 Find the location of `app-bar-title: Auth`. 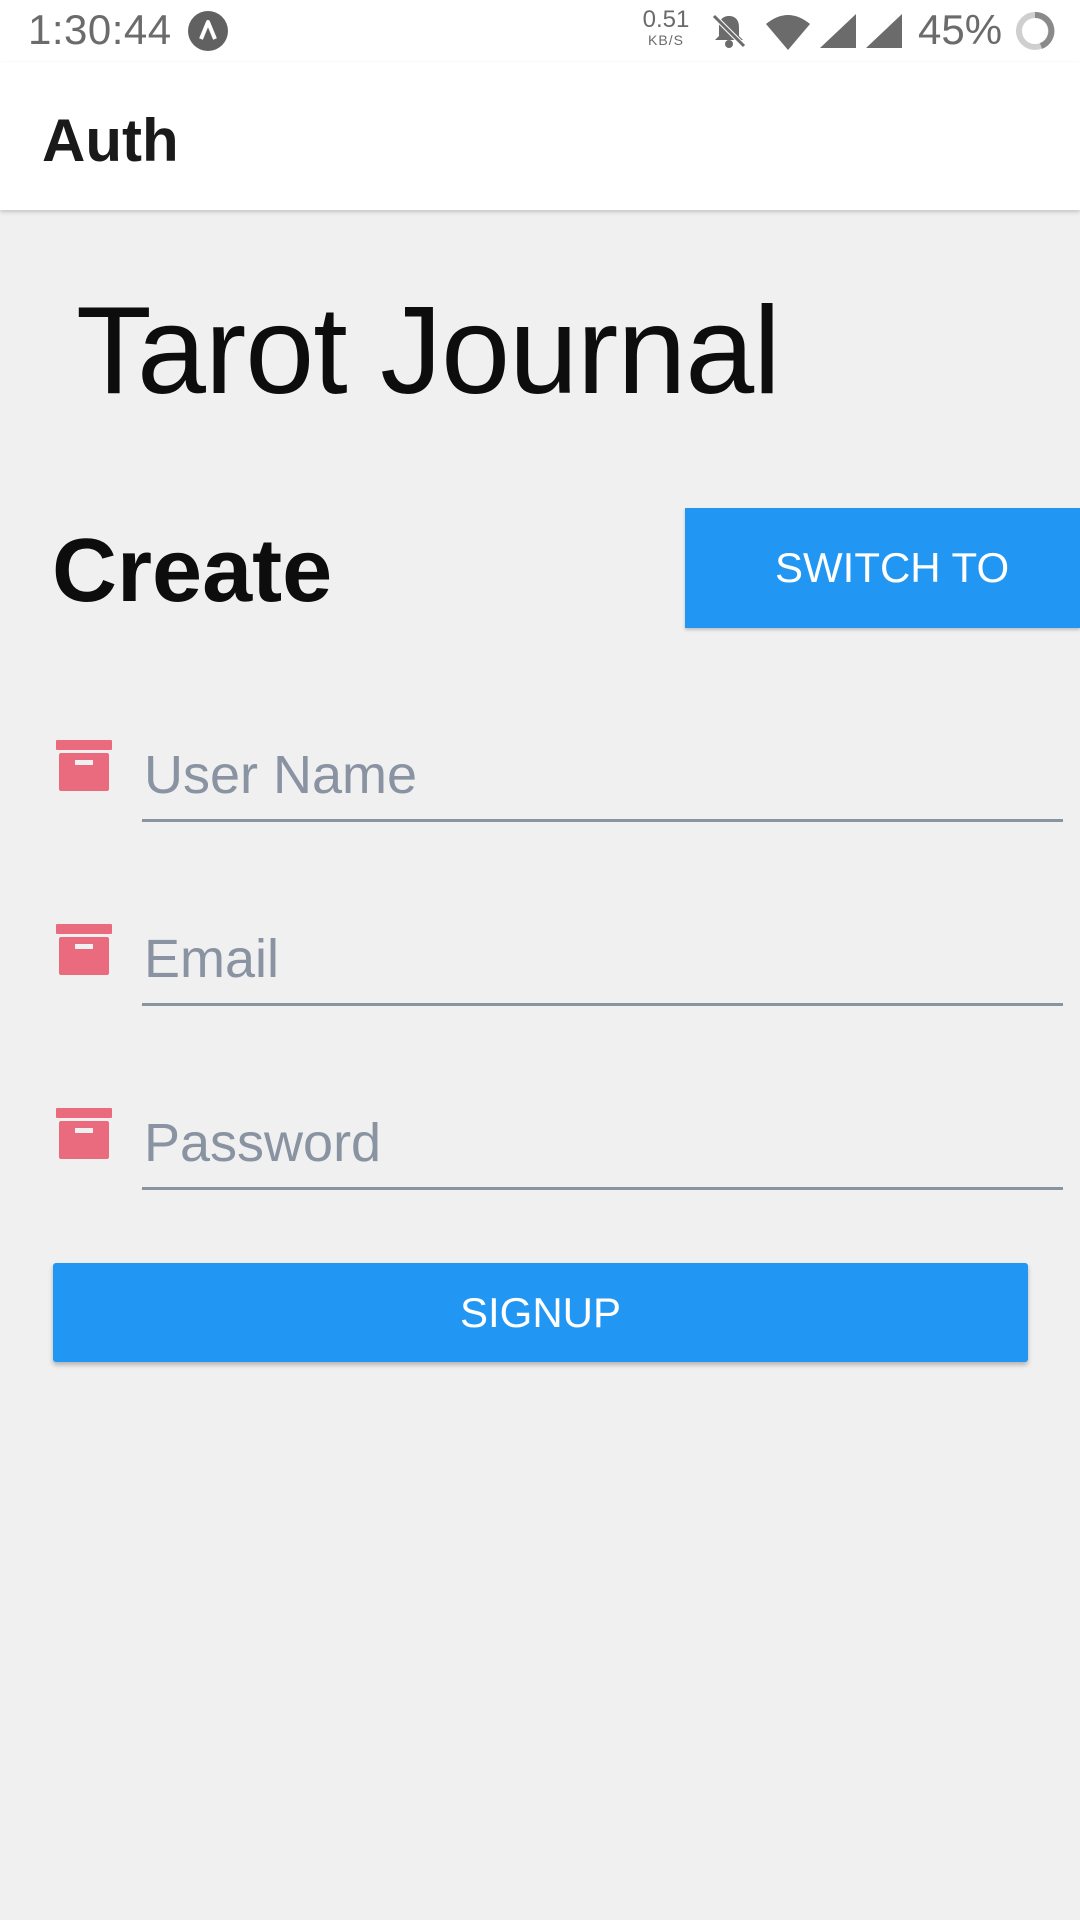

app-bar-title: Auth is located at coordinates (110, 140).